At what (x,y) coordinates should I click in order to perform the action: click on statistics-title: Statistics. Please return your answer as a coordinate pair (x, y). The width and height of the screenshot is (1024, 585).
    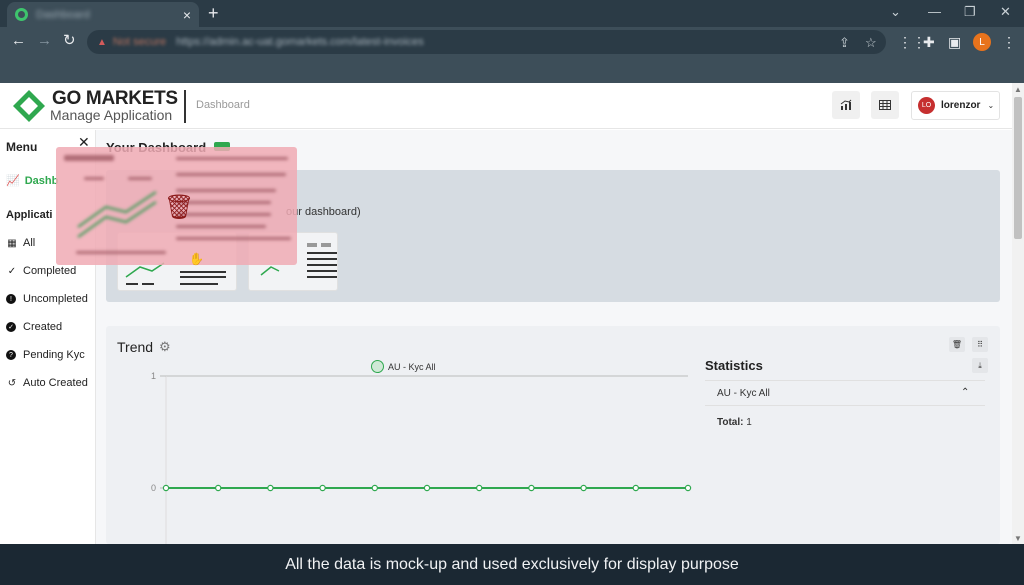
    Looking at the image, I should click on (734, 365).